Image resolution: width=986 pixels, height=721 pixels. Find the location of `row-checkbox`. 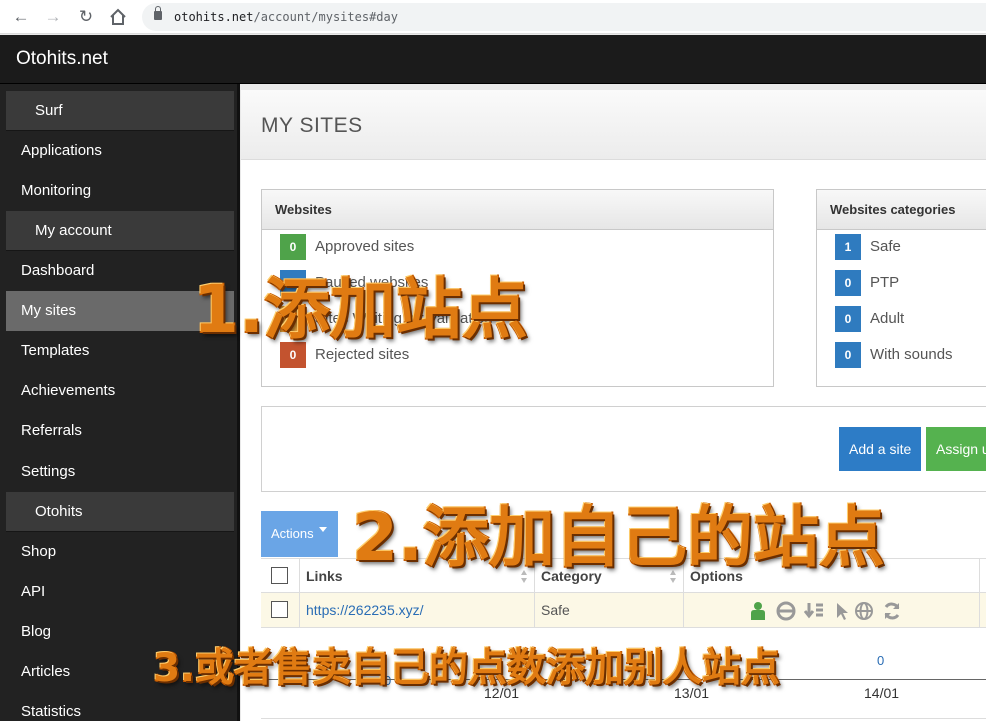

row-checkbox is located at coordinates (279, 609).